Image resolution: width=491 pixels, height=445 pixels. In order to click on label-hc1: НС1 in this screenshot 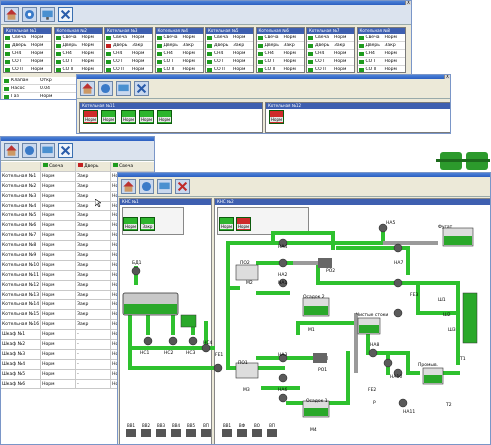, I will do `click(145, 353)`.